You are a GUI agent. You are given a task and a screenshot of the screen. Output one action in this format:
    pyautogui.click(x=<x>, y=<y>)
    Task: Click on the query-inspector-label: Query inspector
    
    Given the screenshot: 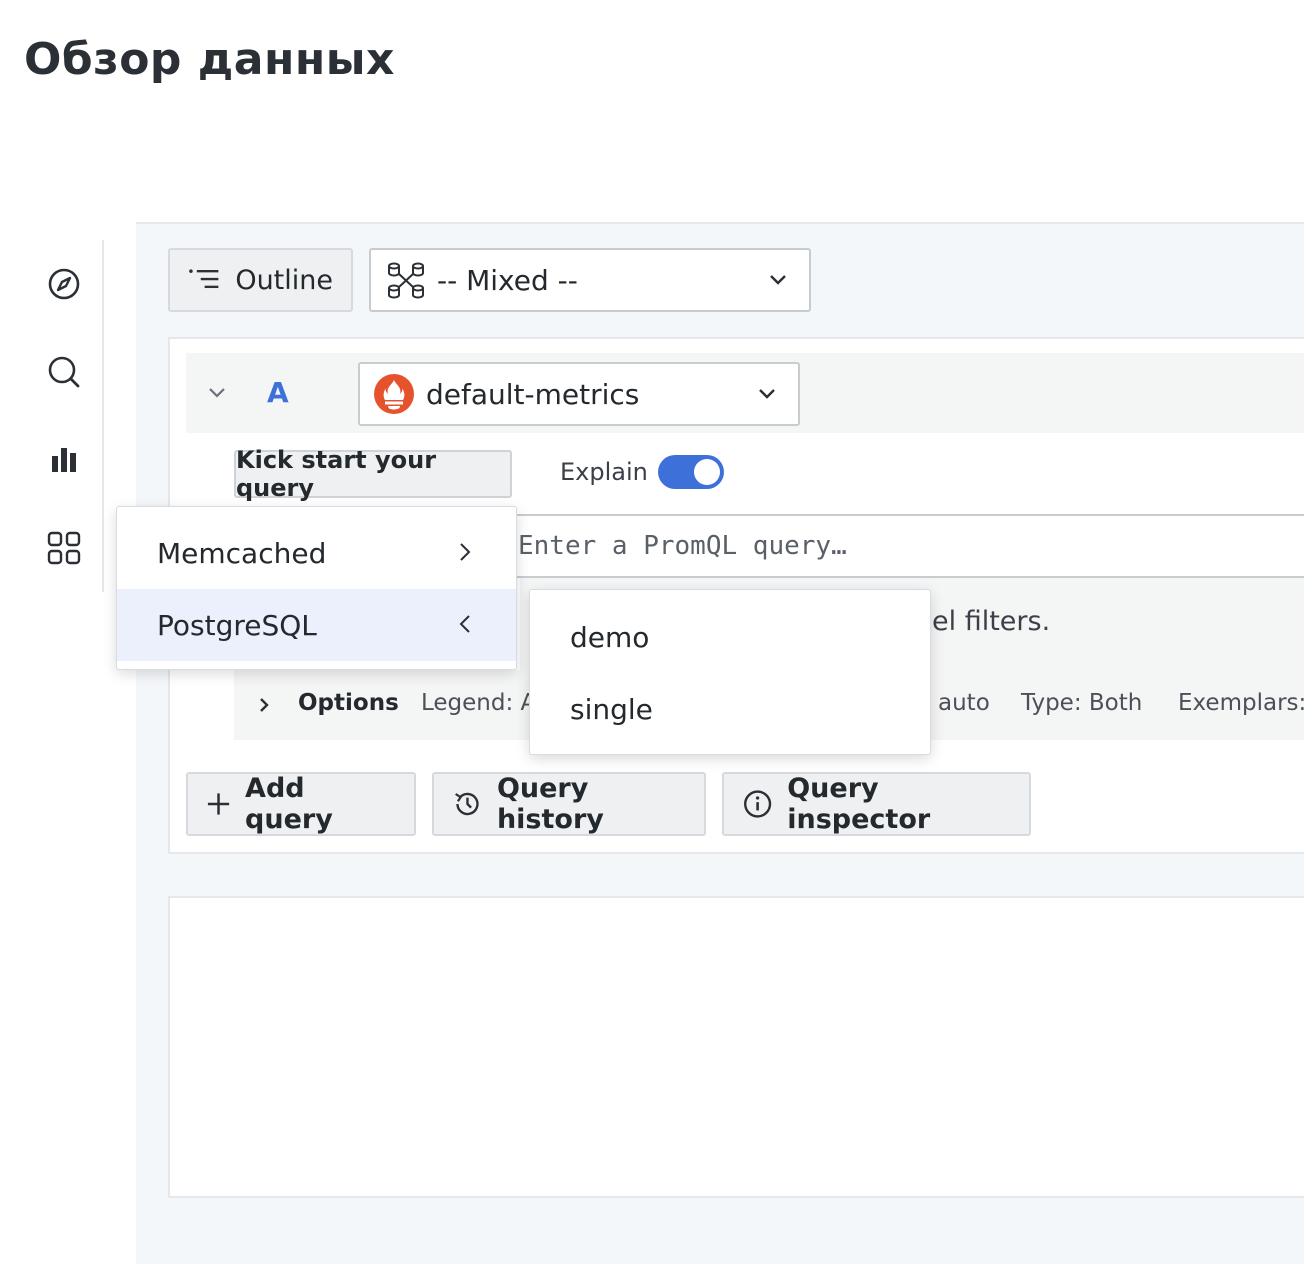 What is the action you would take?
    pyautogui.click(x=859, y=804)
    